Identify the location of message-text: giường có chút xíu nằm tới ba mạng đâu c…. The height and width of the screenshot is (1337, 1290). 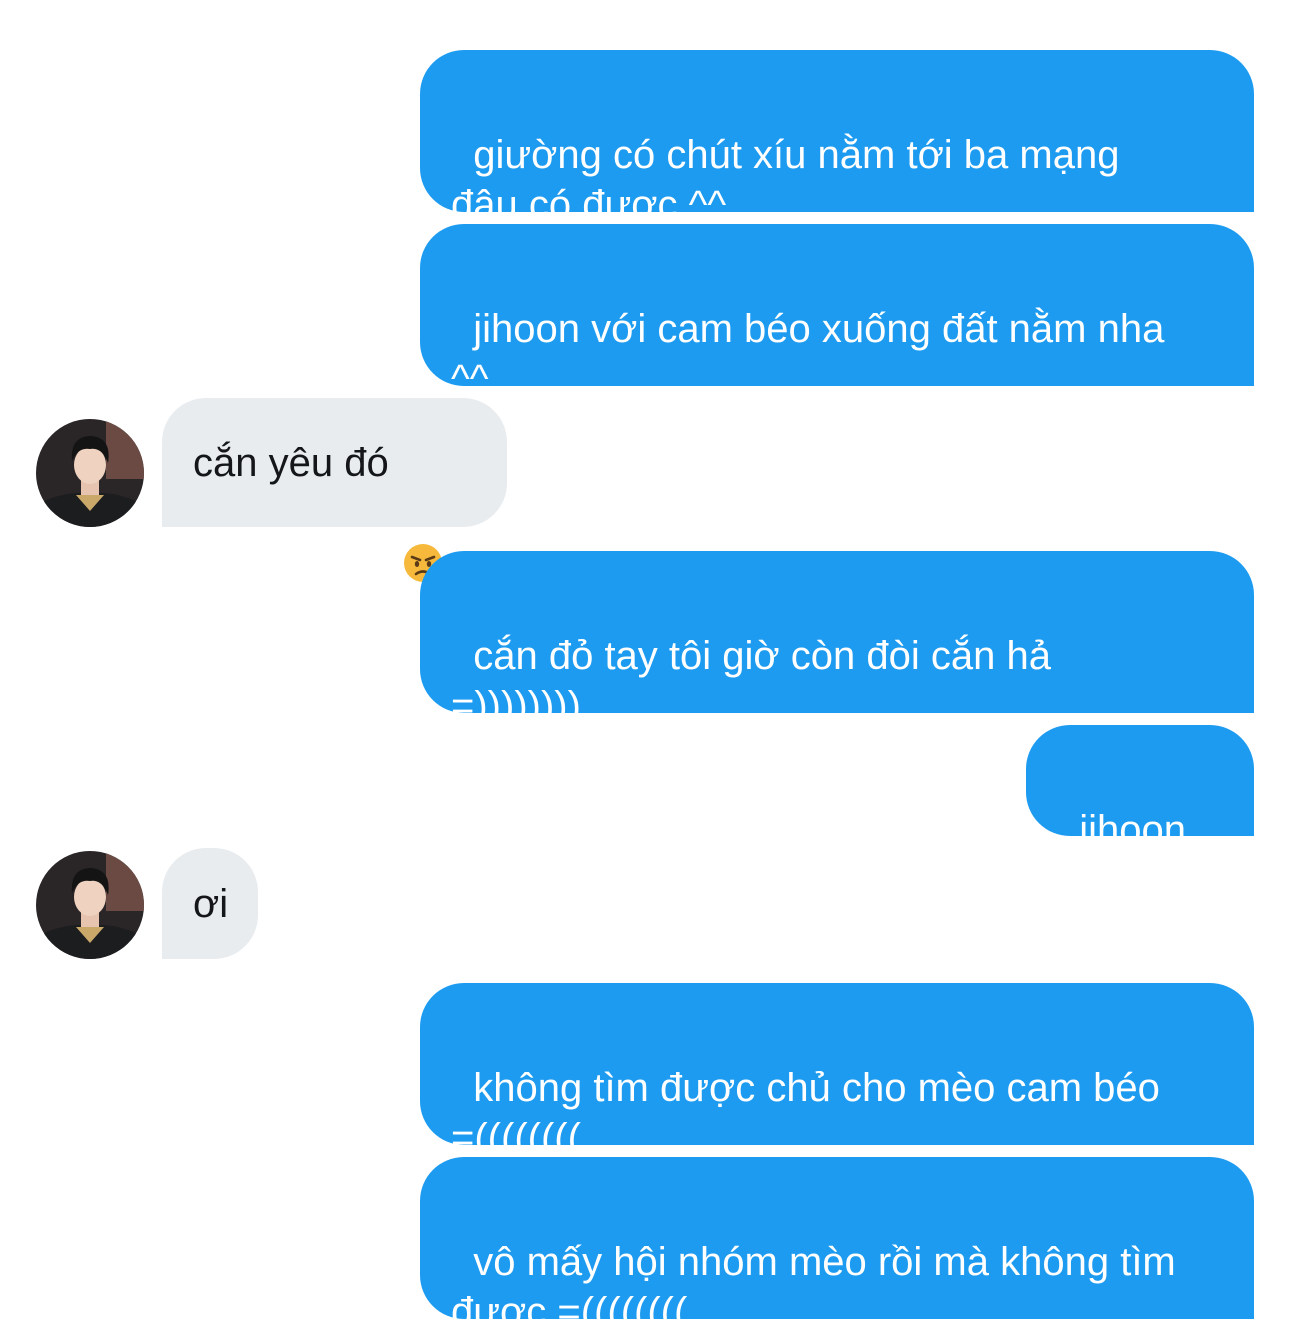
(785, 180).